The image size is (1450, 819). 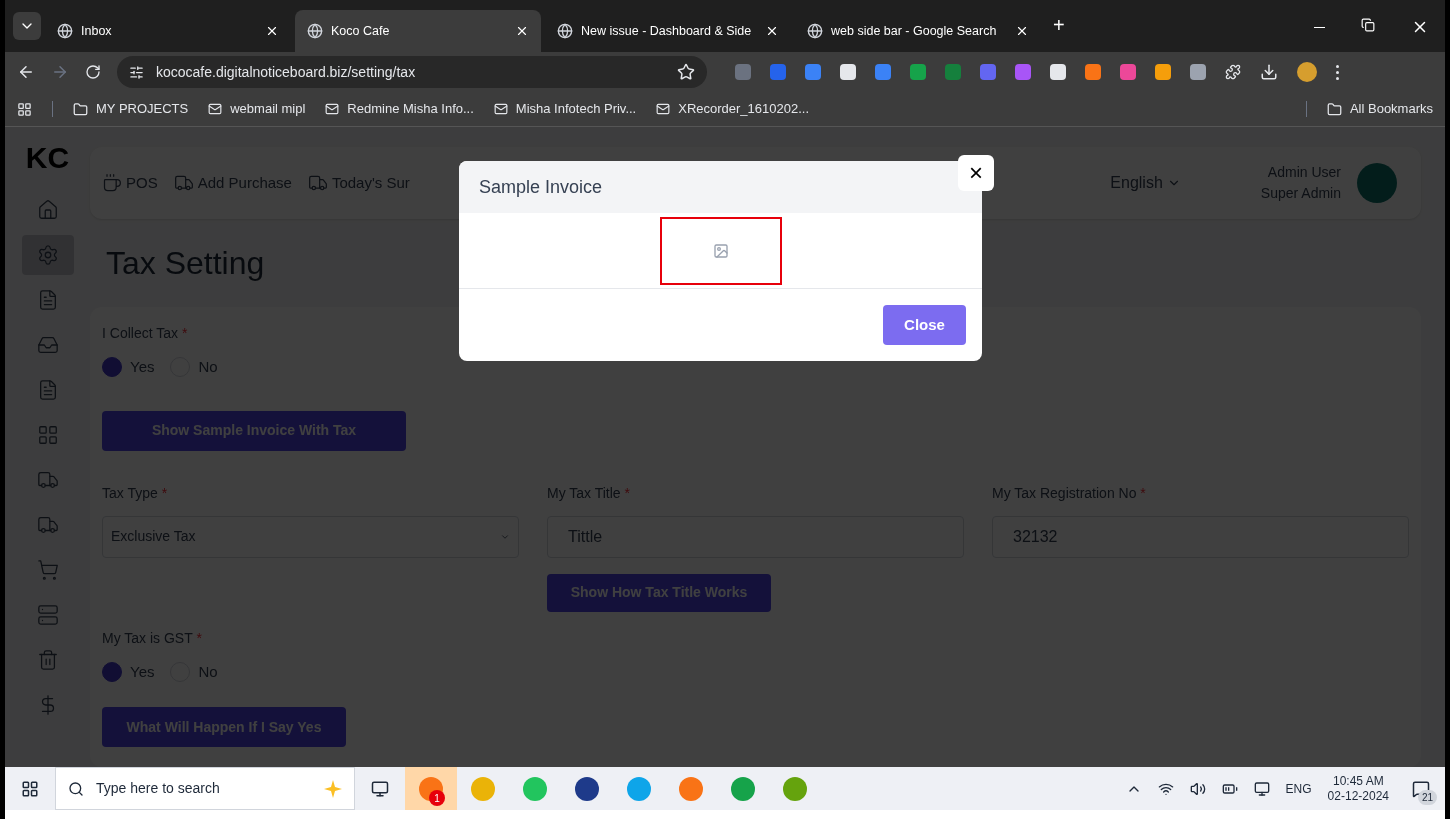 I want to click on star-icon, so click(x=686, y=72).